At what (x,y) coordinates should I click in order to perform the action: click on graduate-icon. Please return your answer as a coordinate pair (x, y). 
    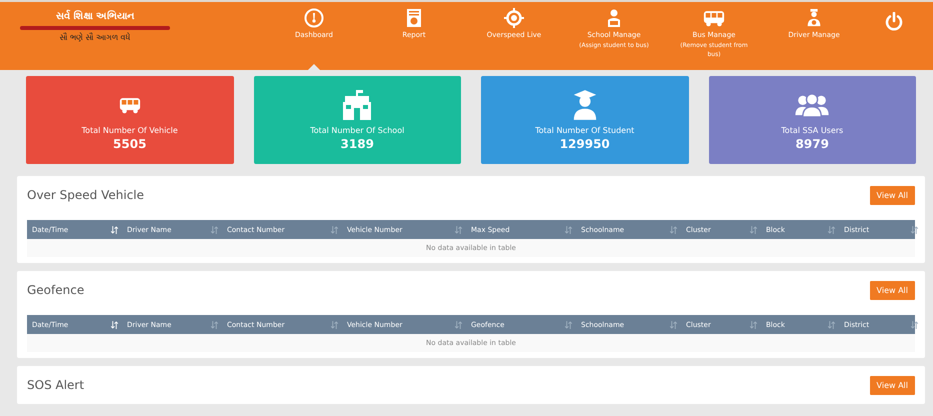
    Looking at the image, I should click on (585, 105).